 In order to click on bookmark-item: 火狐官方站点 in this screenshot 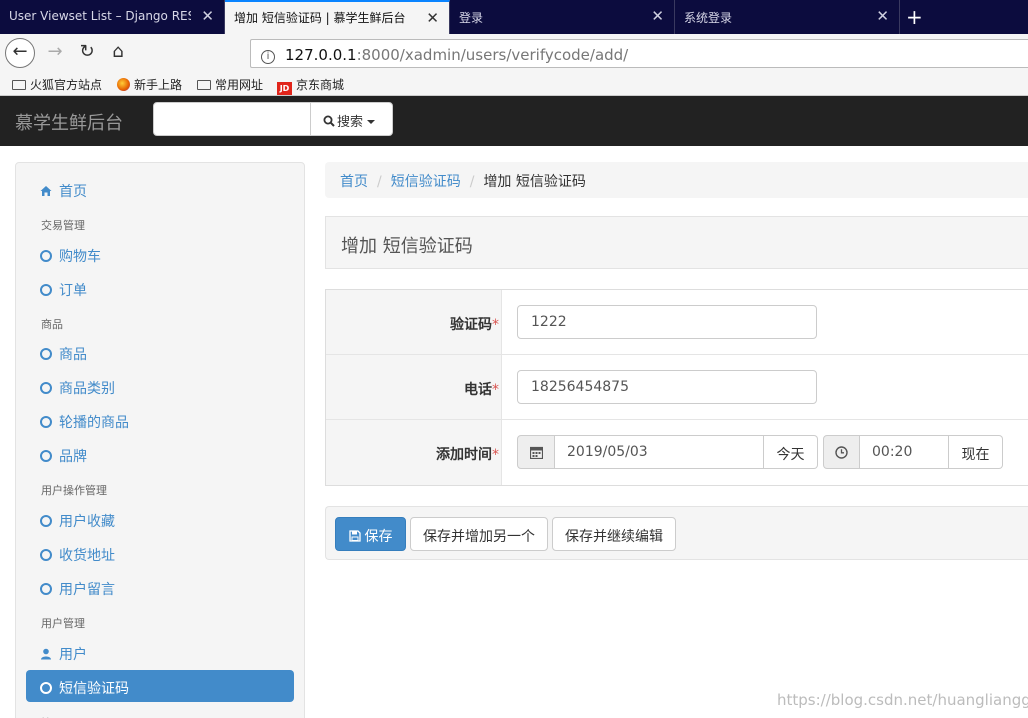, I will do `click(57, 84)`.